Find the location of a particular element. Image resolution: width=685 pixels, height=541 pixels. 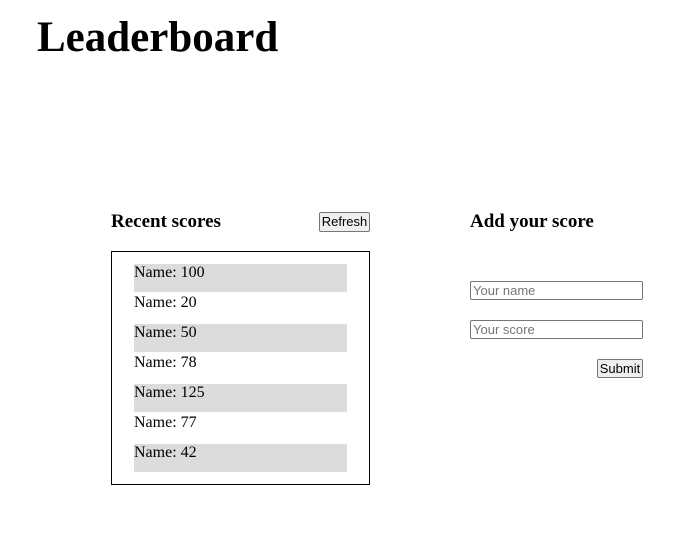

list-item: Name: 100 is located at coordinates (240, 278).